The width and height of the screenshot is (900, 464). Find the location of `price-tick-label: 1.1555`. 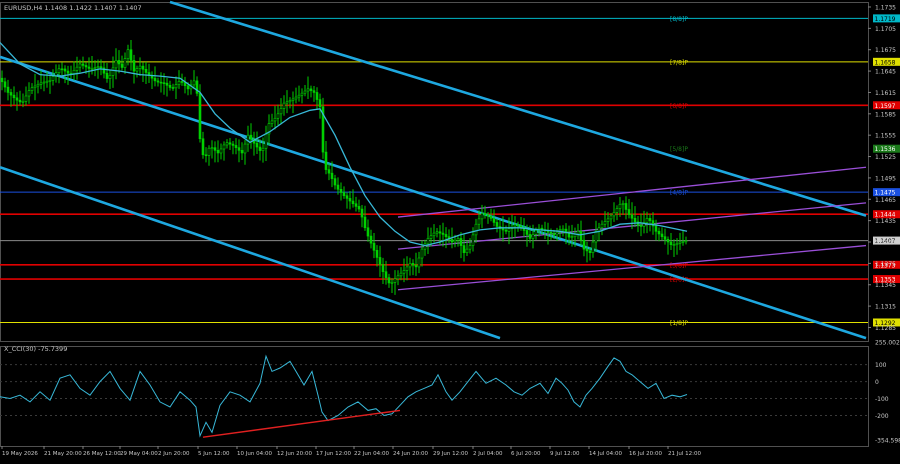

price-tick-label: 1.1555 is located at coordinates (885, 136).